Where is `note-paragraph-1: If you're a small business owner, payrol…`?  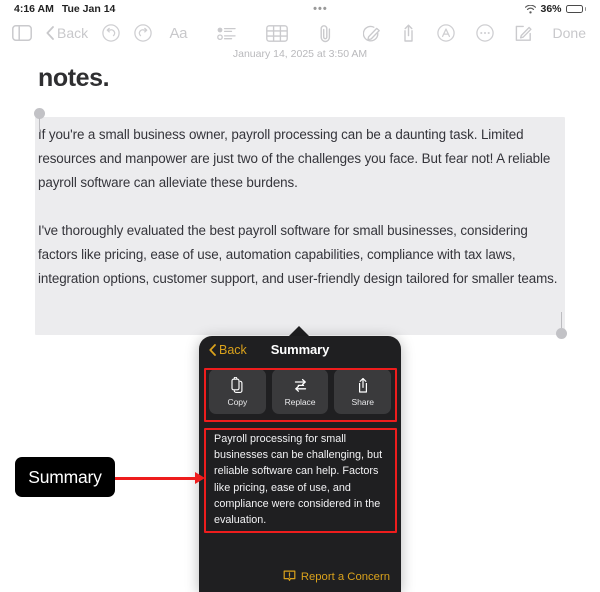 note-paragraph-1: If you're a small business owner, payrol… is located at coordinates (299, 159).